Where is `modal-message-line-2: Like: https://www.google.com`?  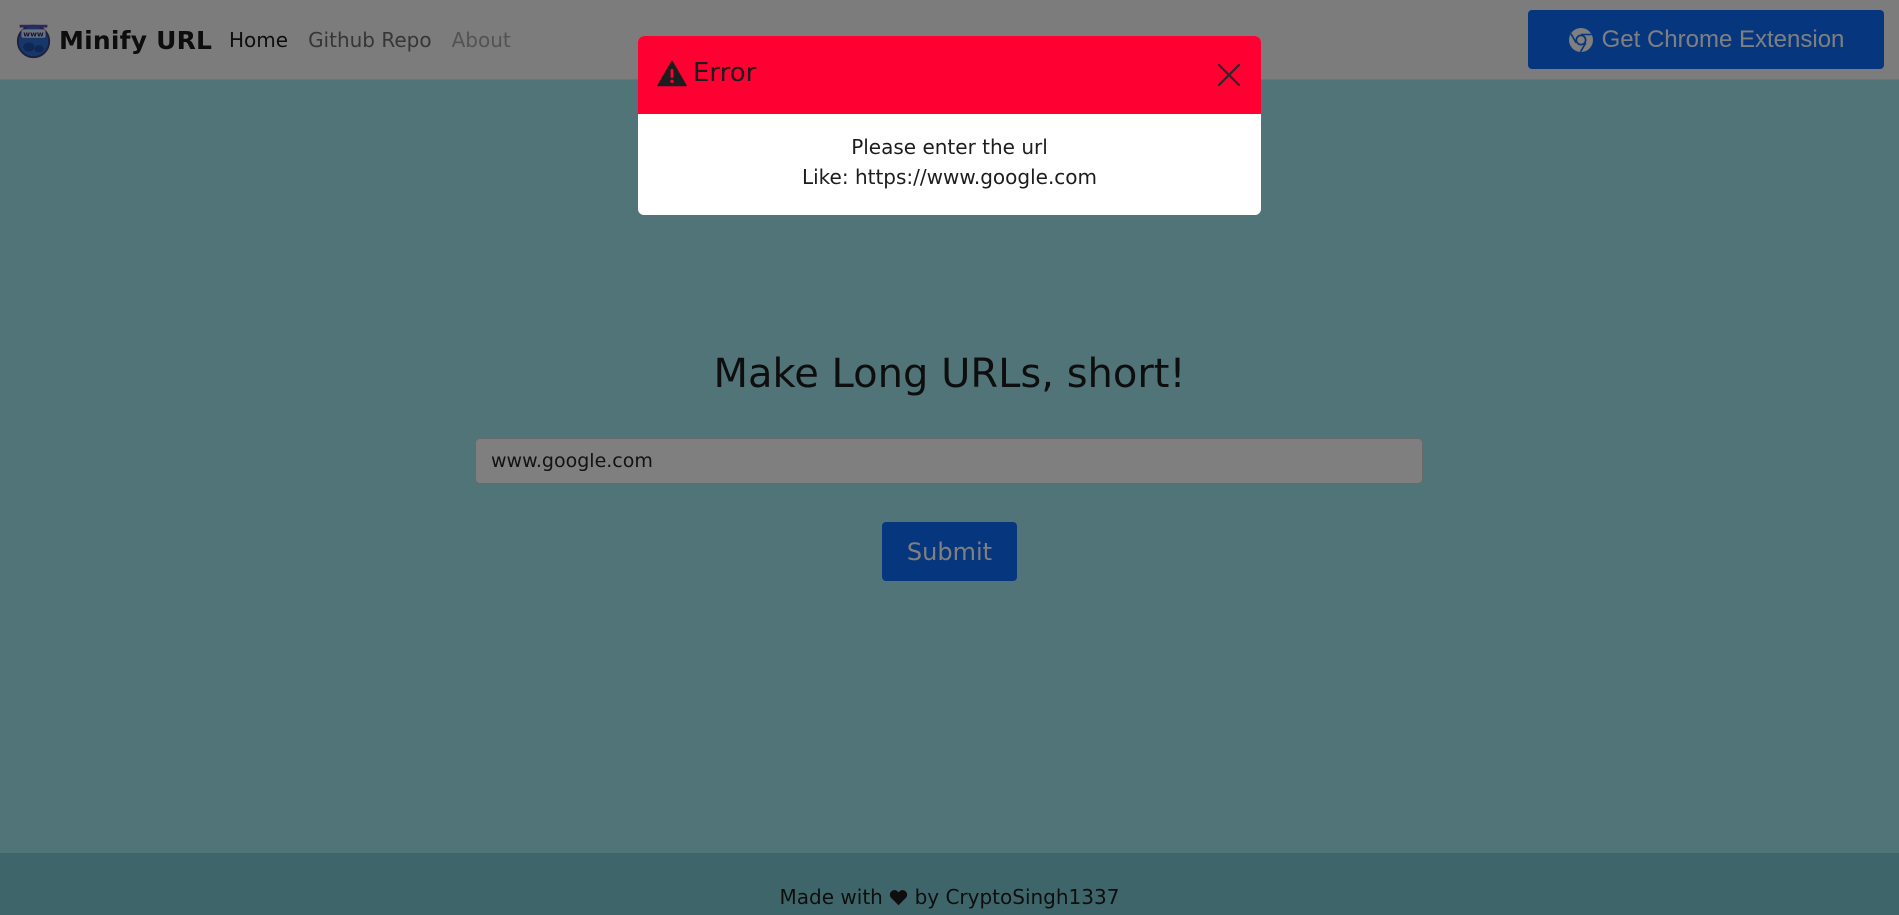 modal-message-line-2: Like: https://www.google.com is located at coordinates (949, 177).